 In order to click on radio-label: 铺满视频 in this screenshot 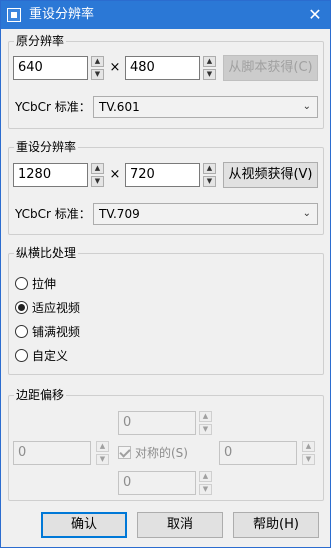, I will do `click(56, 332)`.